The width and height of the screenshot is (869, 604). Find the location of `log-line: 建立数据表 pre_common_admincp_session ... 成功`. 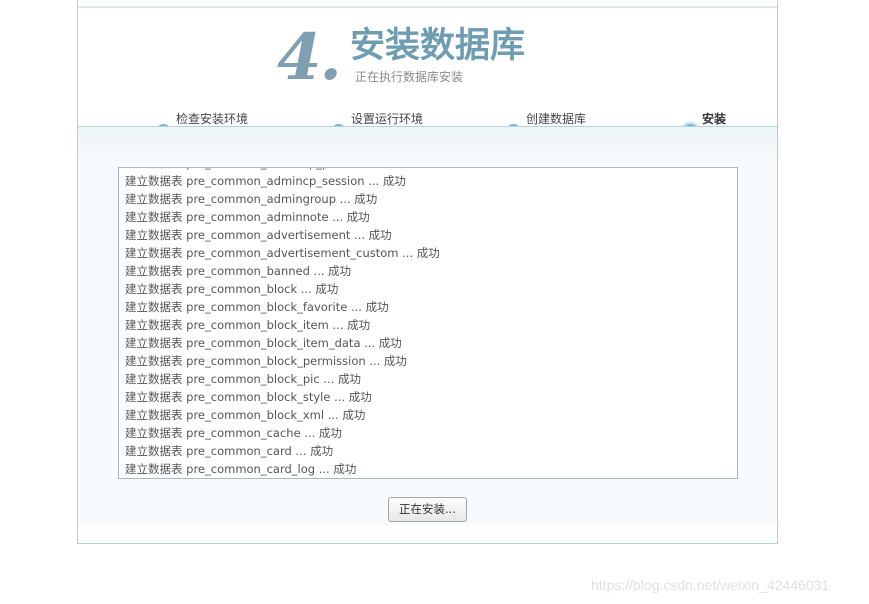

log-line: 建立数据表 pre_common_admincp_session ... 成功 is located at coordinates (265, 181).